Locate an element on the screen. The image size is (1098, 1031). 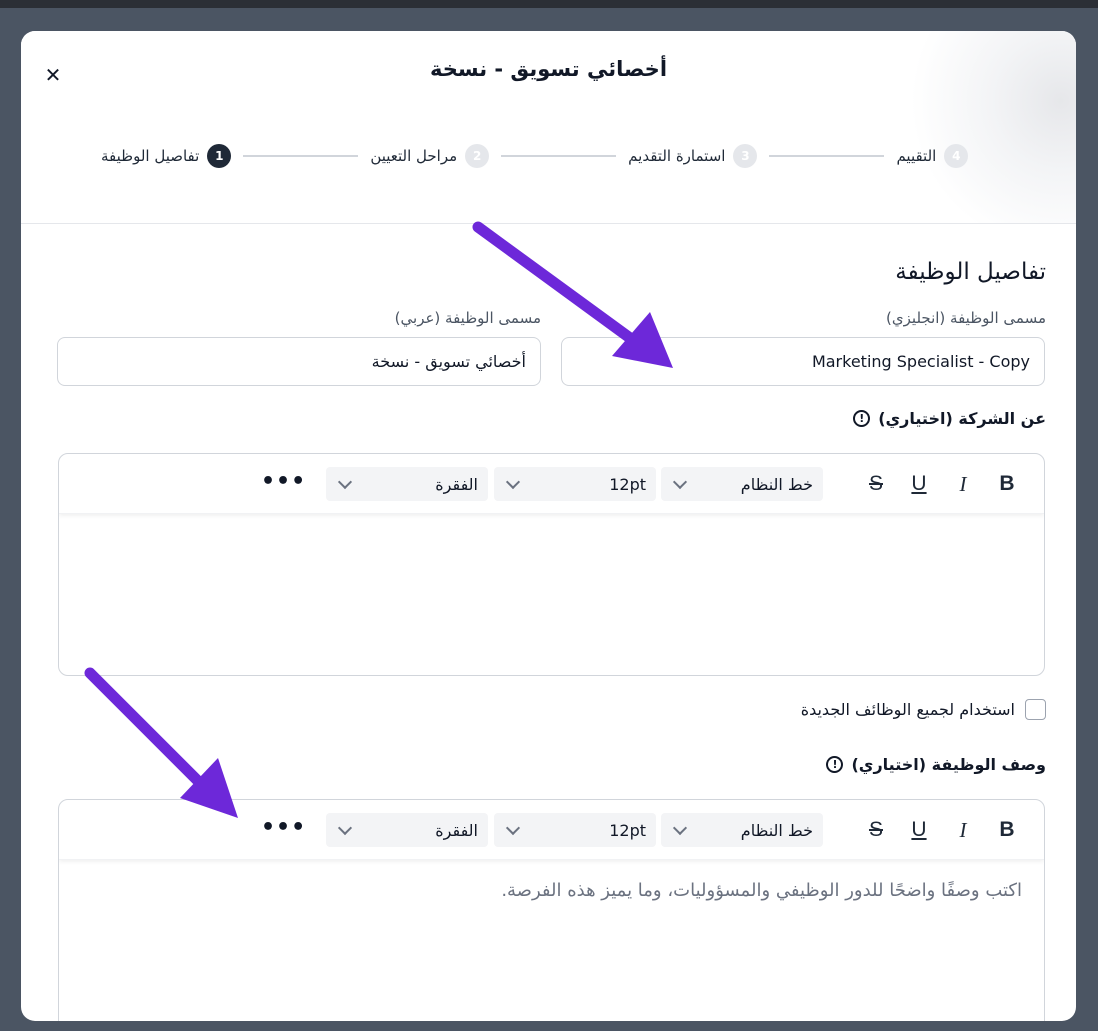
job-description-label: وصف الوظيفة (اختياري) ! is located at coordinates (936, 764).